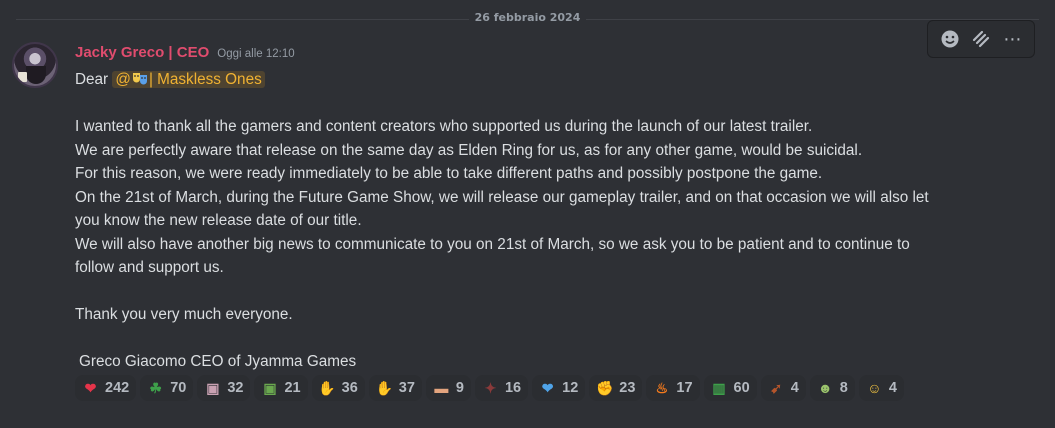 This screenshot has height=428, width=1055. I want to click on reaction-pill: ☘ 70, so click(167, 388).